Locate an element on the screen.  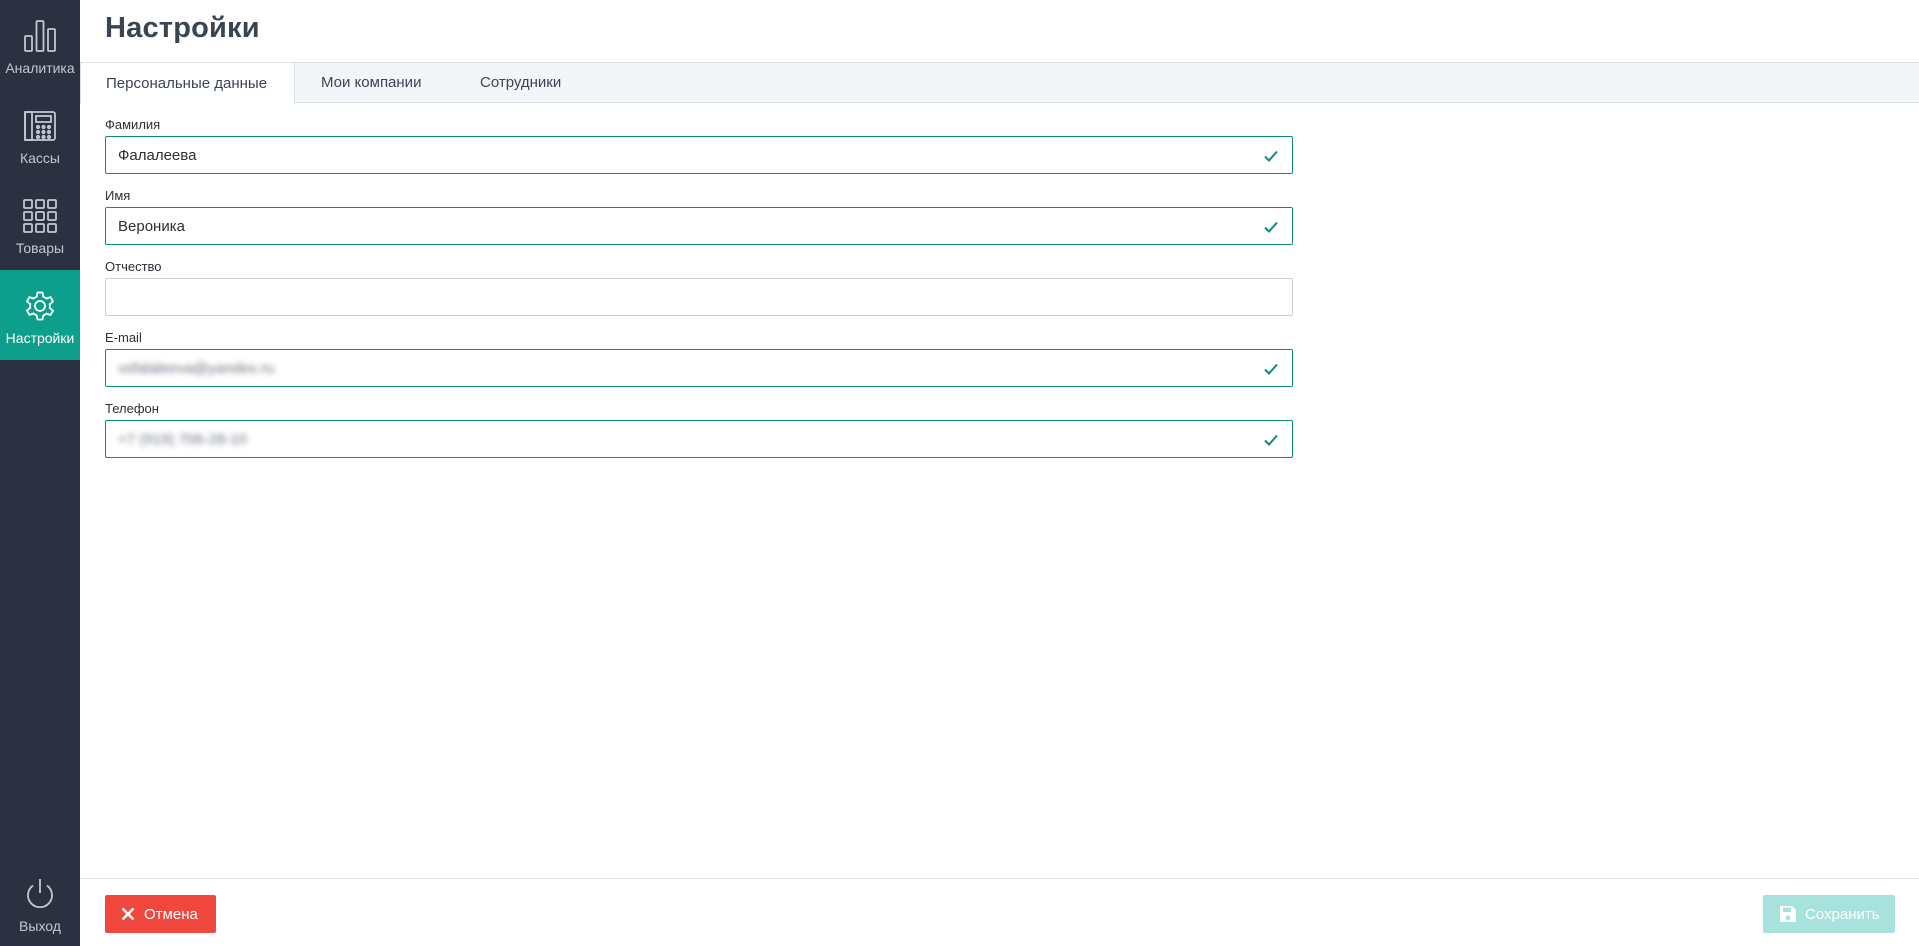
first-name-label: Имя is located at coordinates (118, 195).